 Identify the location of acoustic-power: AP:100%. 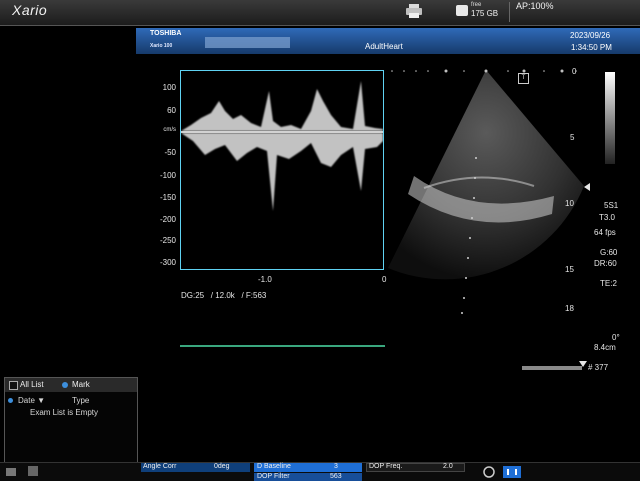
(535, 6).